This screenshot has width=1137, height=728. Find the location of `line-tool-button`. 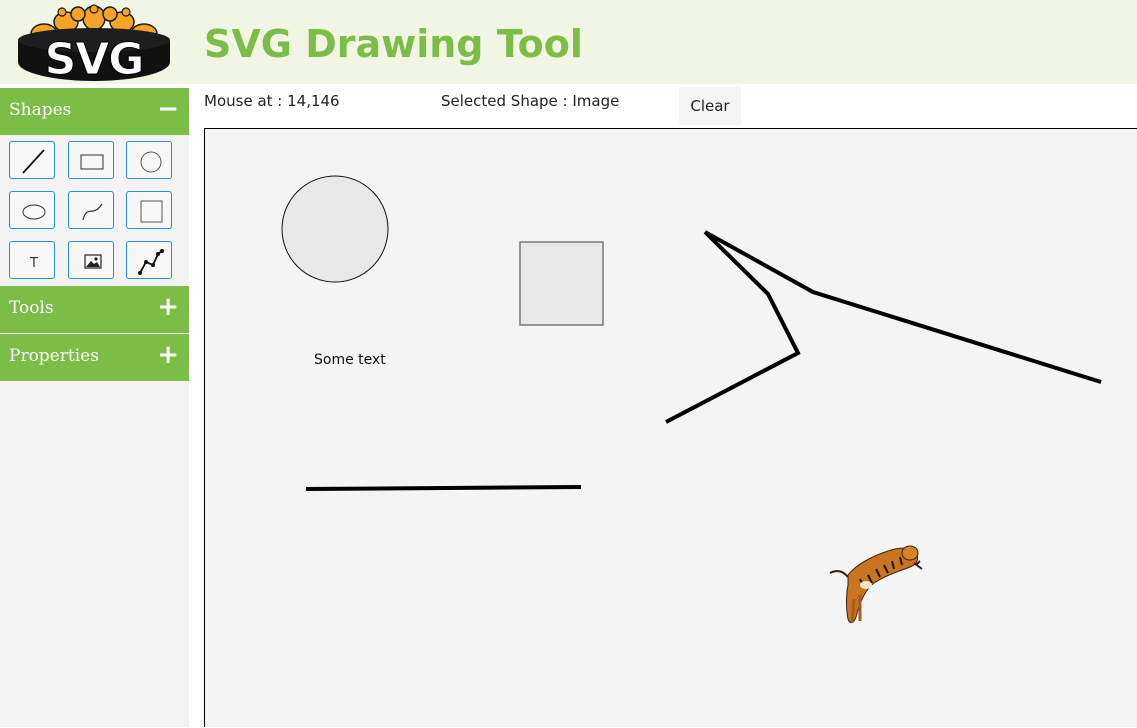

line-tool-button is located at coordinates (32, 160).